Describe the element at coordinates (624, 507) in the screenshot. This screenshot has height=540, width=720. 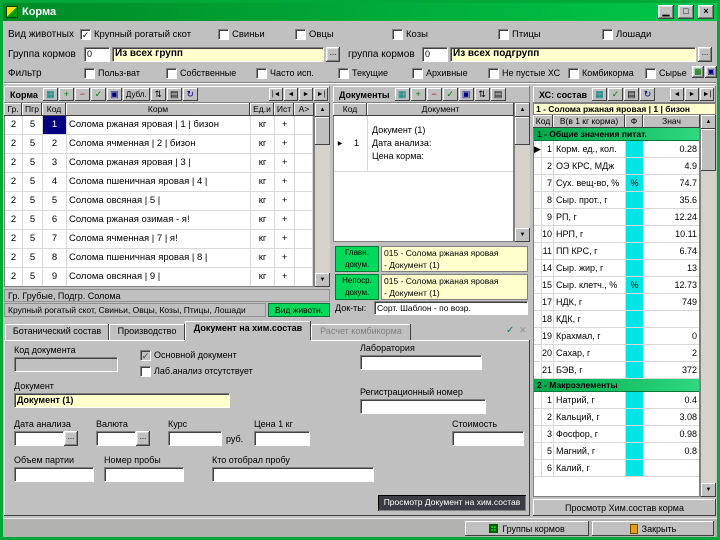
I see `view-chem-composition-button: Просмотр Хим.состав корма` at that location.